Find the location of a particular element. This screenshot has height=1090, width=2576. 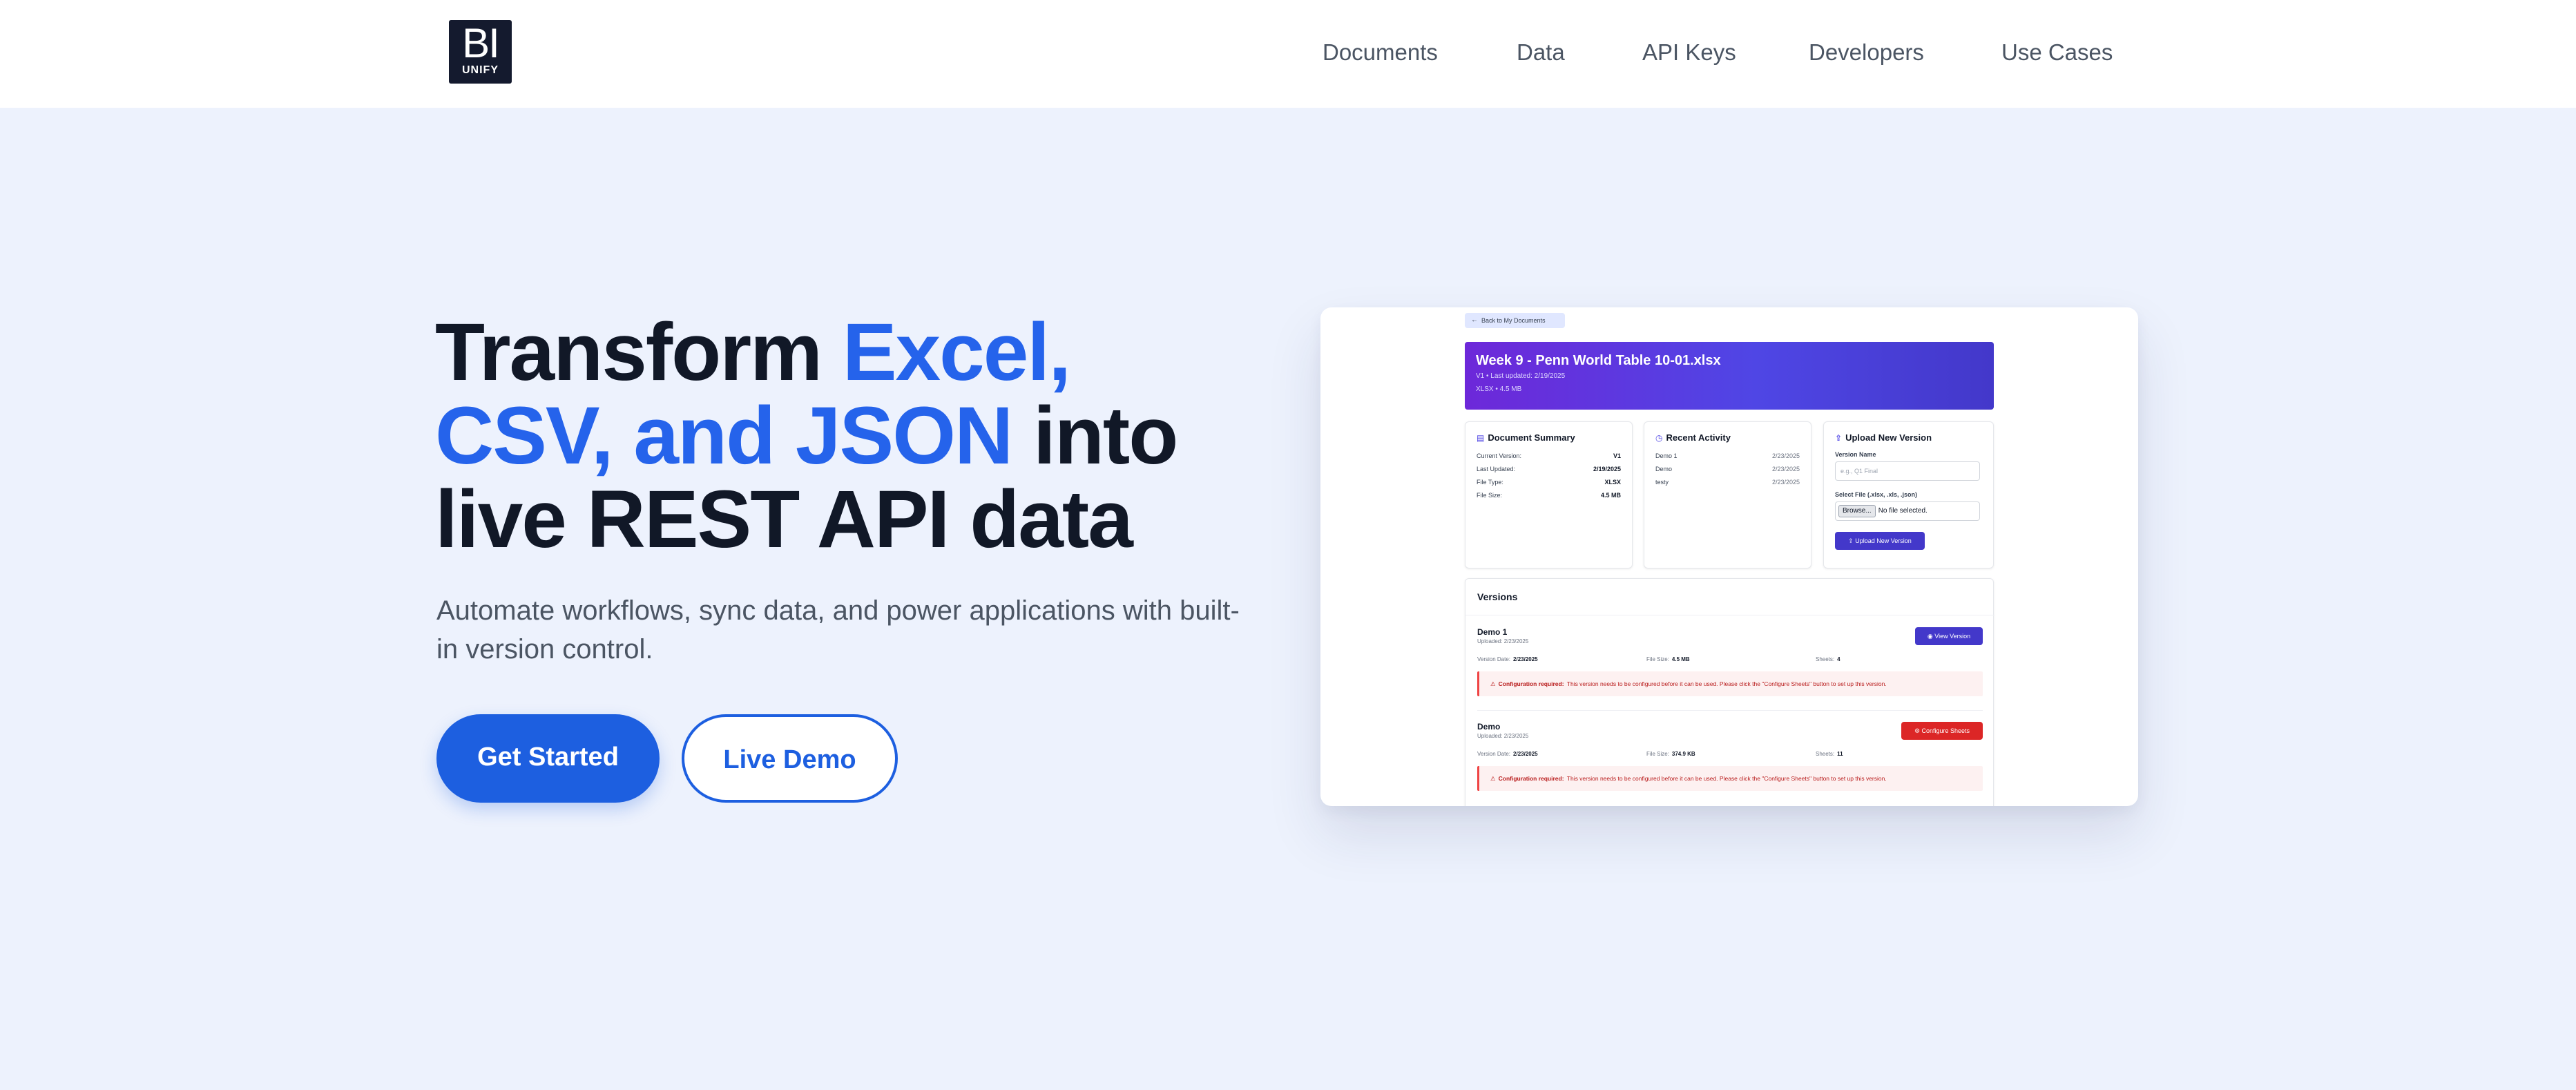

sheets-value: 11 is located at coordinates (1840, 754).